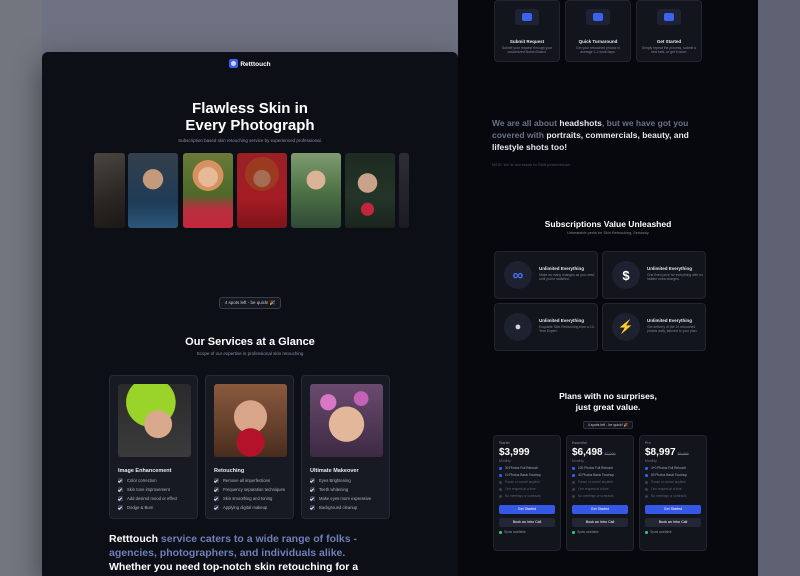 Image resolution: width=800 pixels, height=576 pixels. I want to click on about-pre: We are all about, so click(526, 123).